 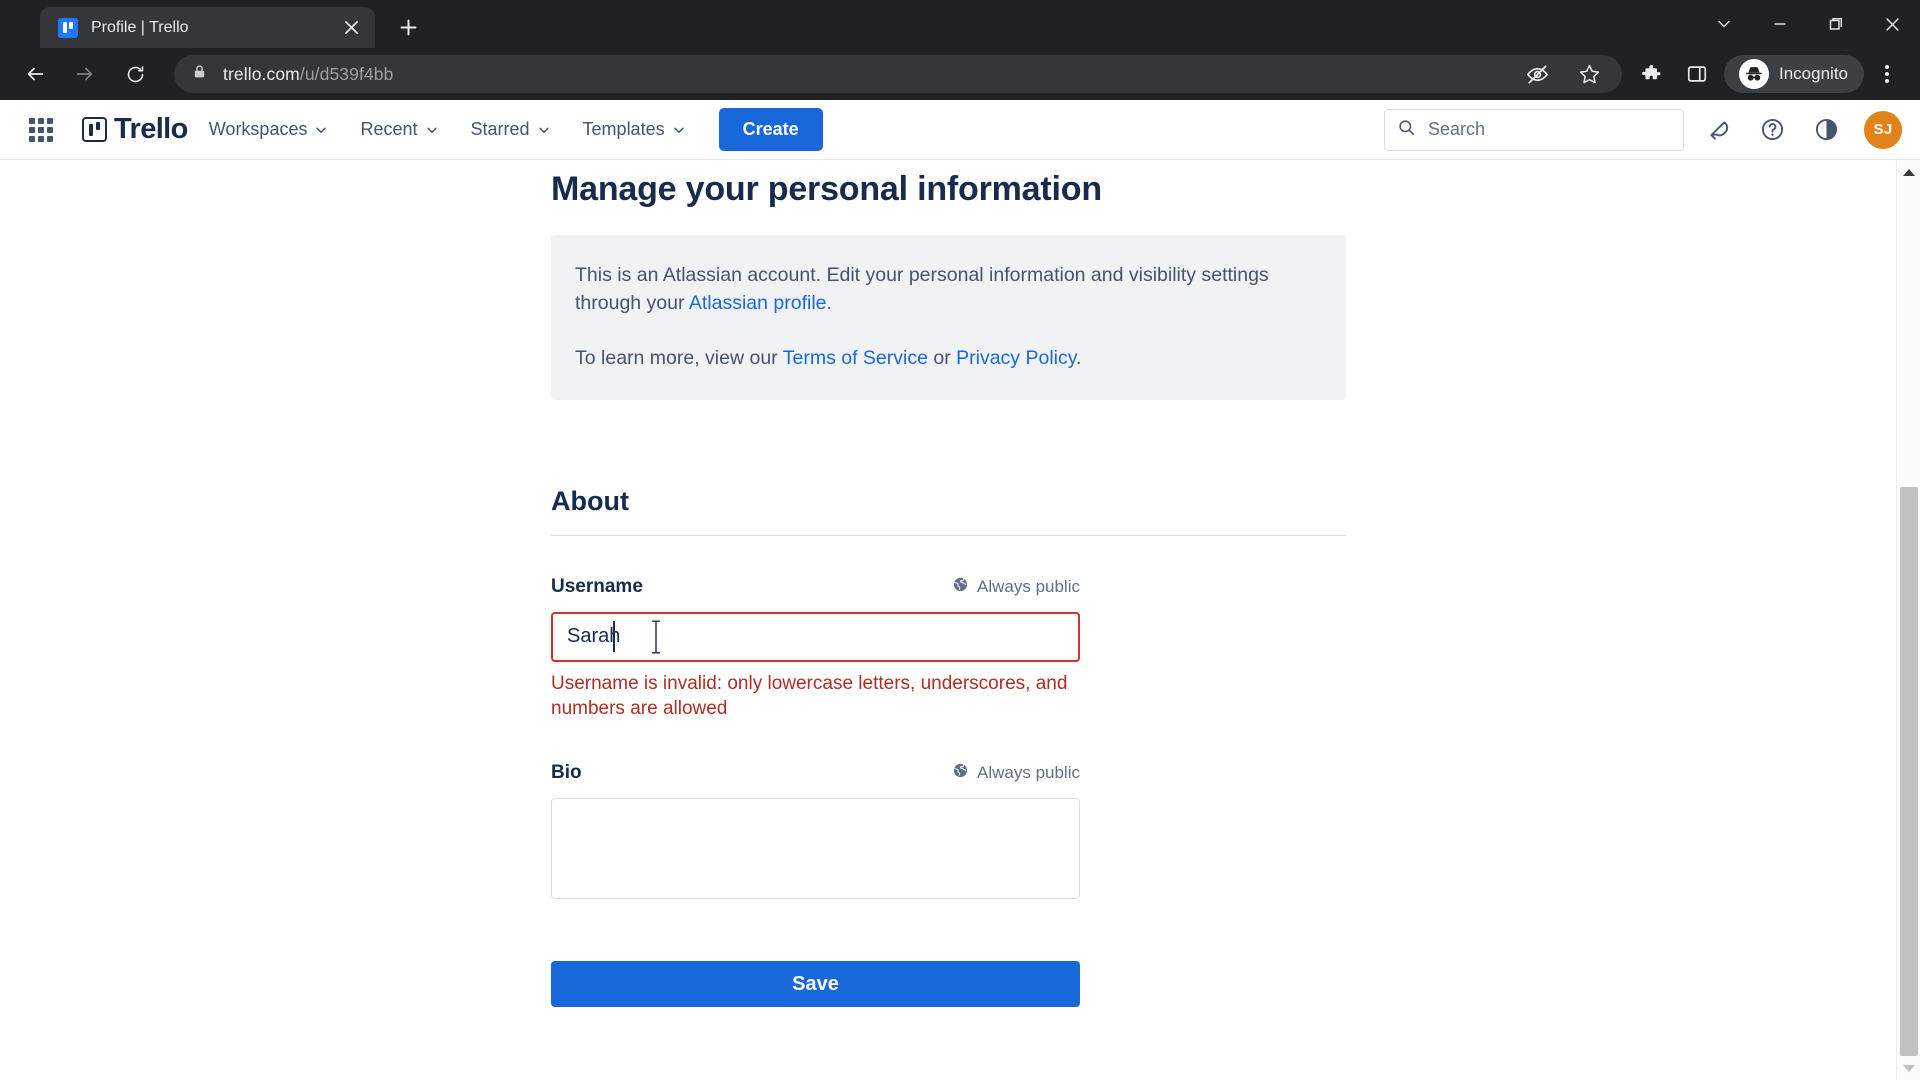 I want to click on browser-titlebar: Profile | Trello, so click(x=960, y=24).